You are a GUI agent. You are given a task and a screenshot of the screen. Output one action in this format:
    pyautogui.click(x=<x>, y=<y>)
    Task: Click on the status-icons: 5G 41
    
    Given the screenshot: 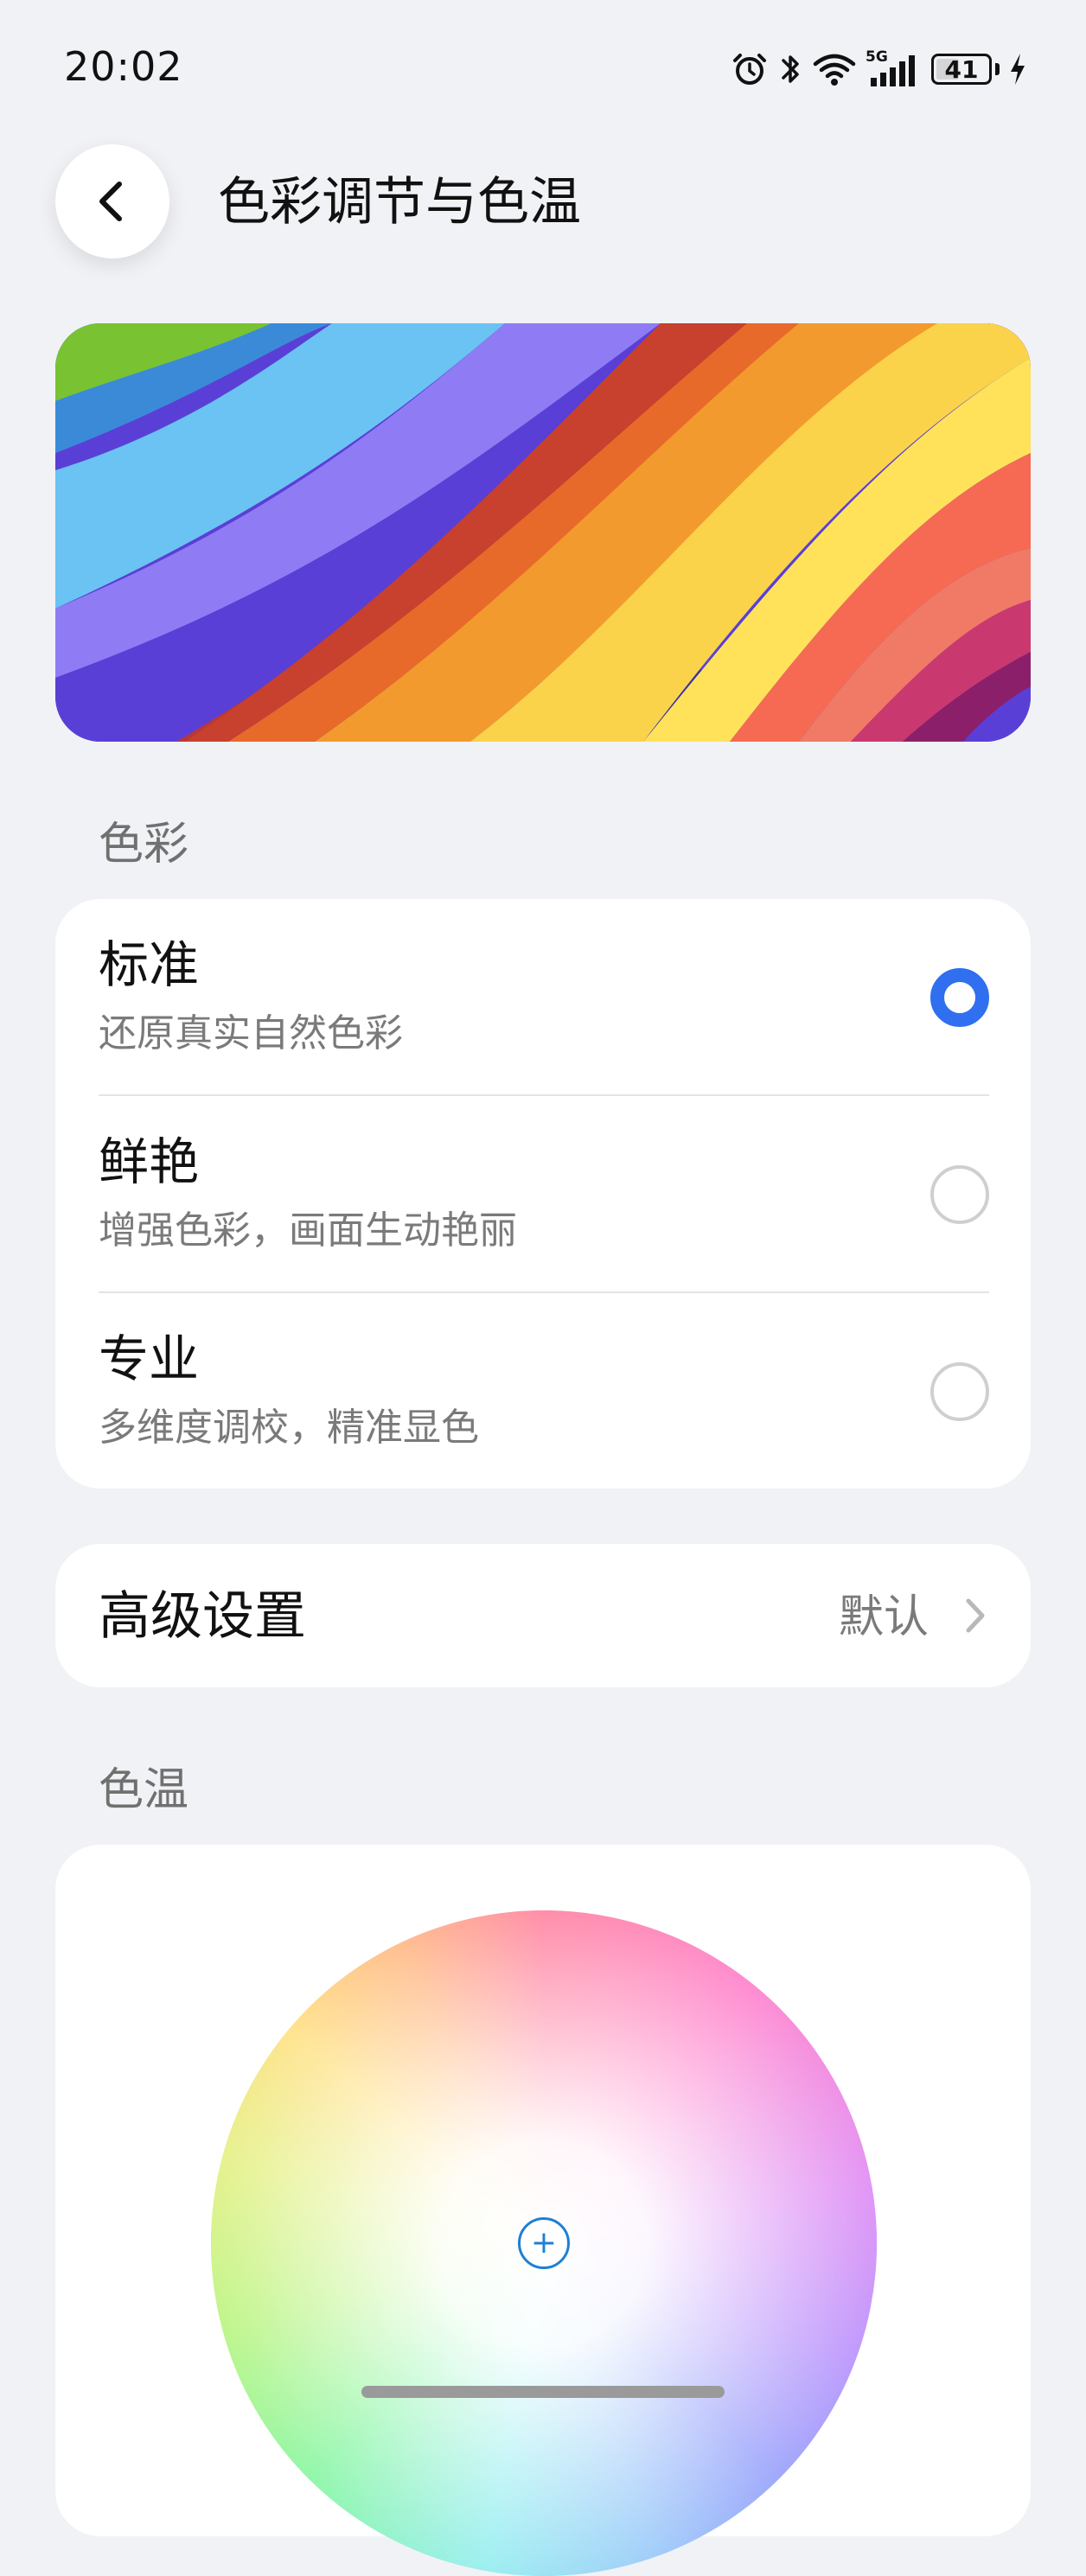 What is the action you would take?
    pyautogui.click(x=879, y=69)
    